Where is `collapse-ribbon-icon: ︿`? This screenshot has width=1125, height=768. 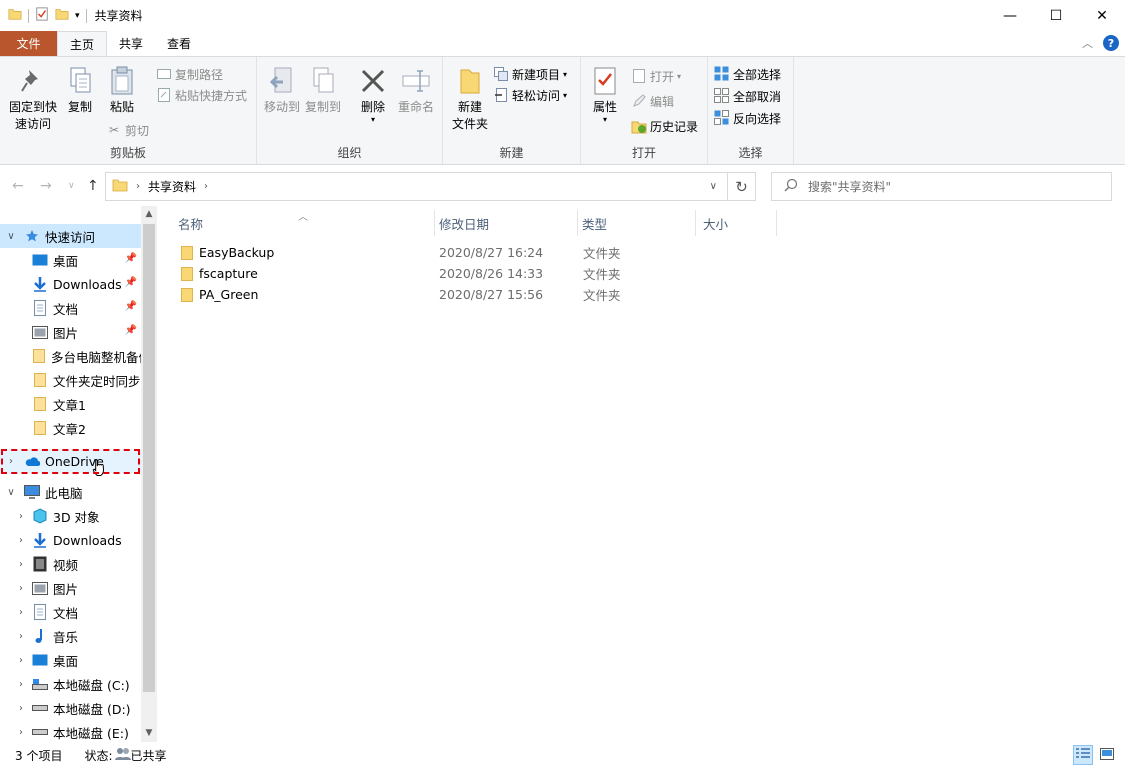
collapse-ribbon-icon: ︿ is located at coordinates (1087, 43).